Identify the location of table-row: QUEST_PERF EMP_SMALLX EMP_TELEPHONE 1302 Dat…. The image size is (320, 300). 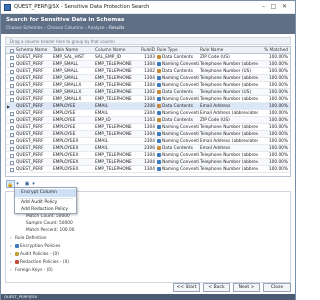
(148, 92).